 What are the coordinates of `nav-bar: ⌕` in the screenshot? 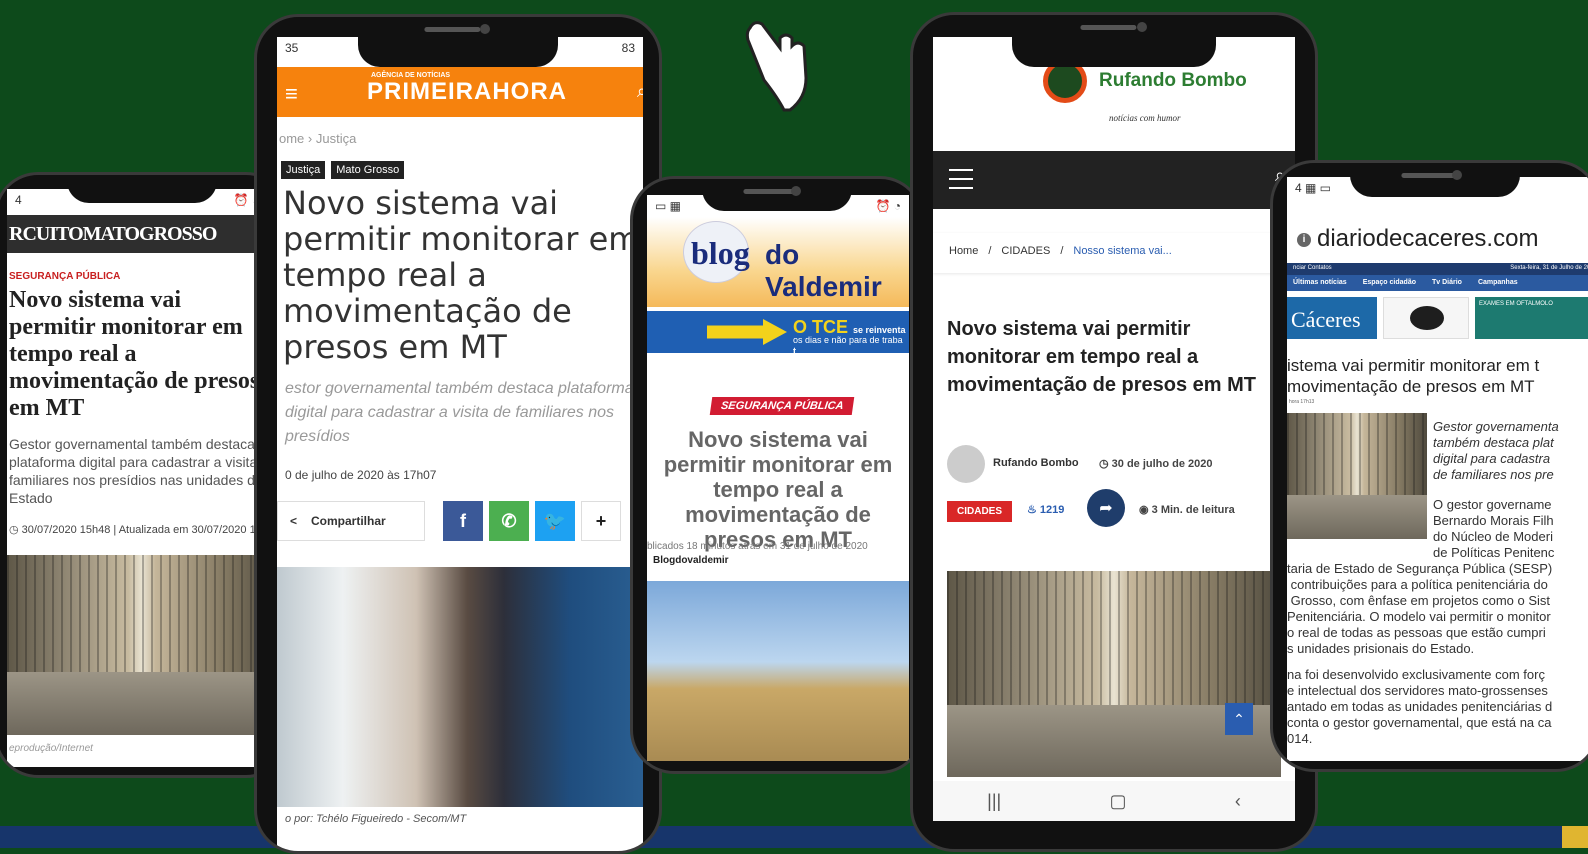 It's located at (1114, 180).